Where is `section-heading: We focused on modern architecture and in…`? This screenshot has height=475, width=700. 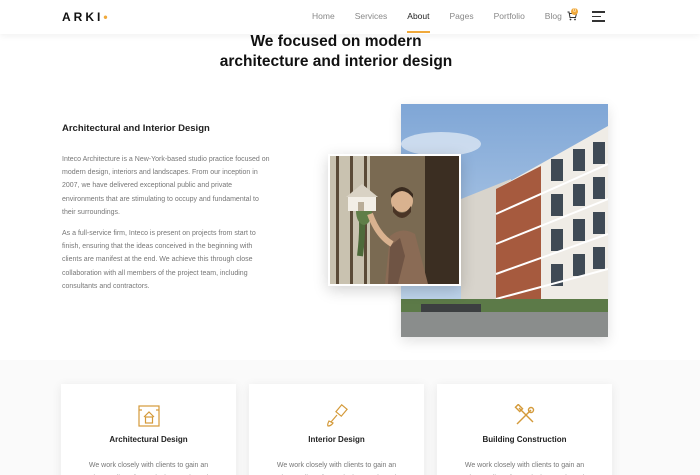 section-heading: We focused on modern architecture and in… is located at coordinates (336, 52).